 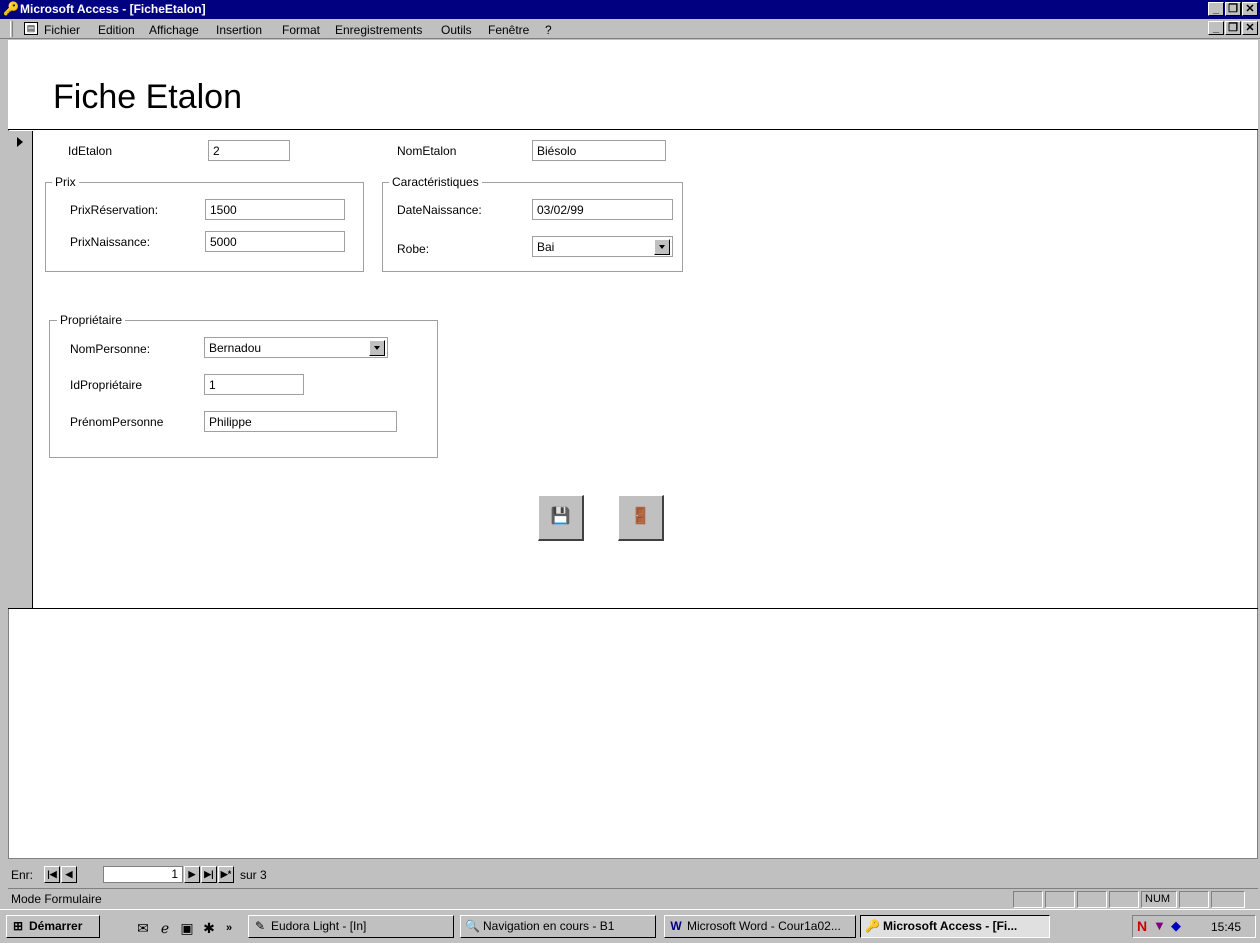 I want to click on date-naissance-label: DateNaissance:, so click(x=439, y=210).